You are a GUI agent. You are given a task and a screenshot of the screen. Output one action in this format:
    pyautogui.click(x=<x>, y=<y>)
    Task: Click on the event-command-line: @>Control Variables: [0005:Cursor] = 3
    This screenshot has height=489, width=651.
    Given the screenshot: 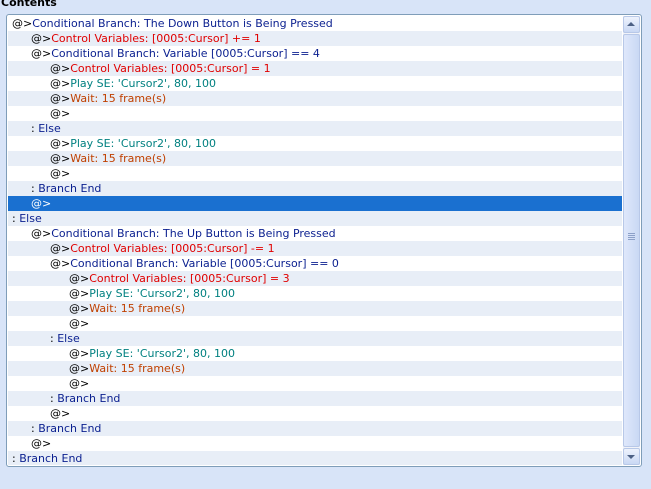 What is the action you would take?
    pyautogui.click(x=315, y=278)
    